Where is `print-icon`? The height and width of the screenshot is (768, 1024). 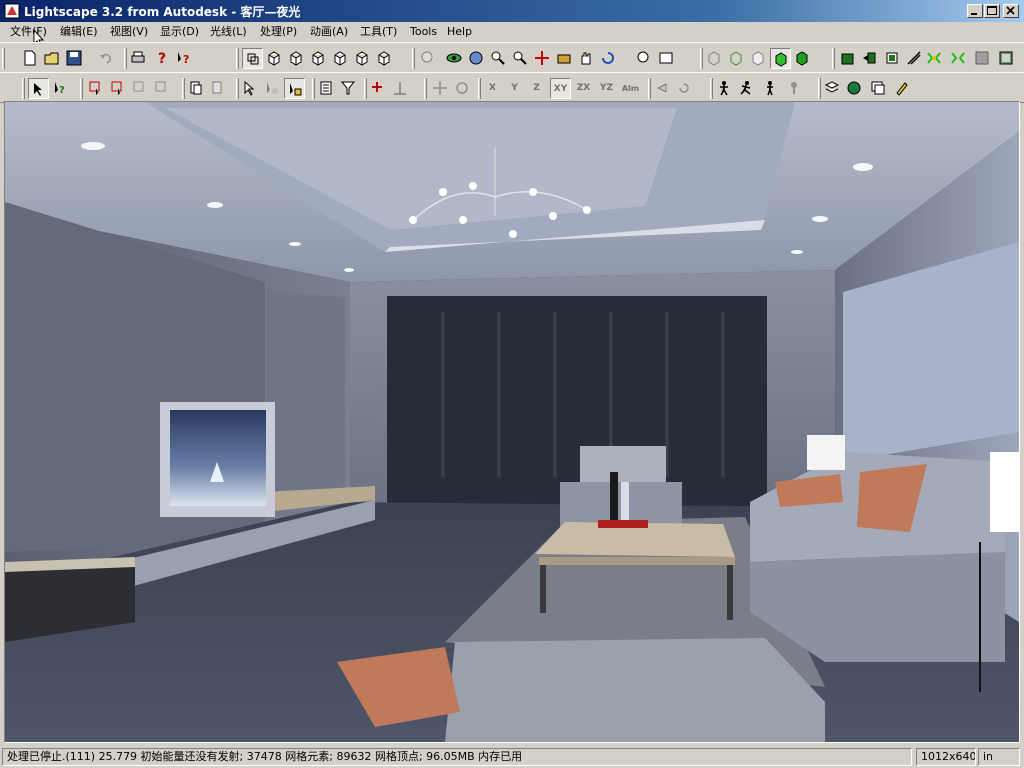
print-icon is located at coordinates (138, 58).